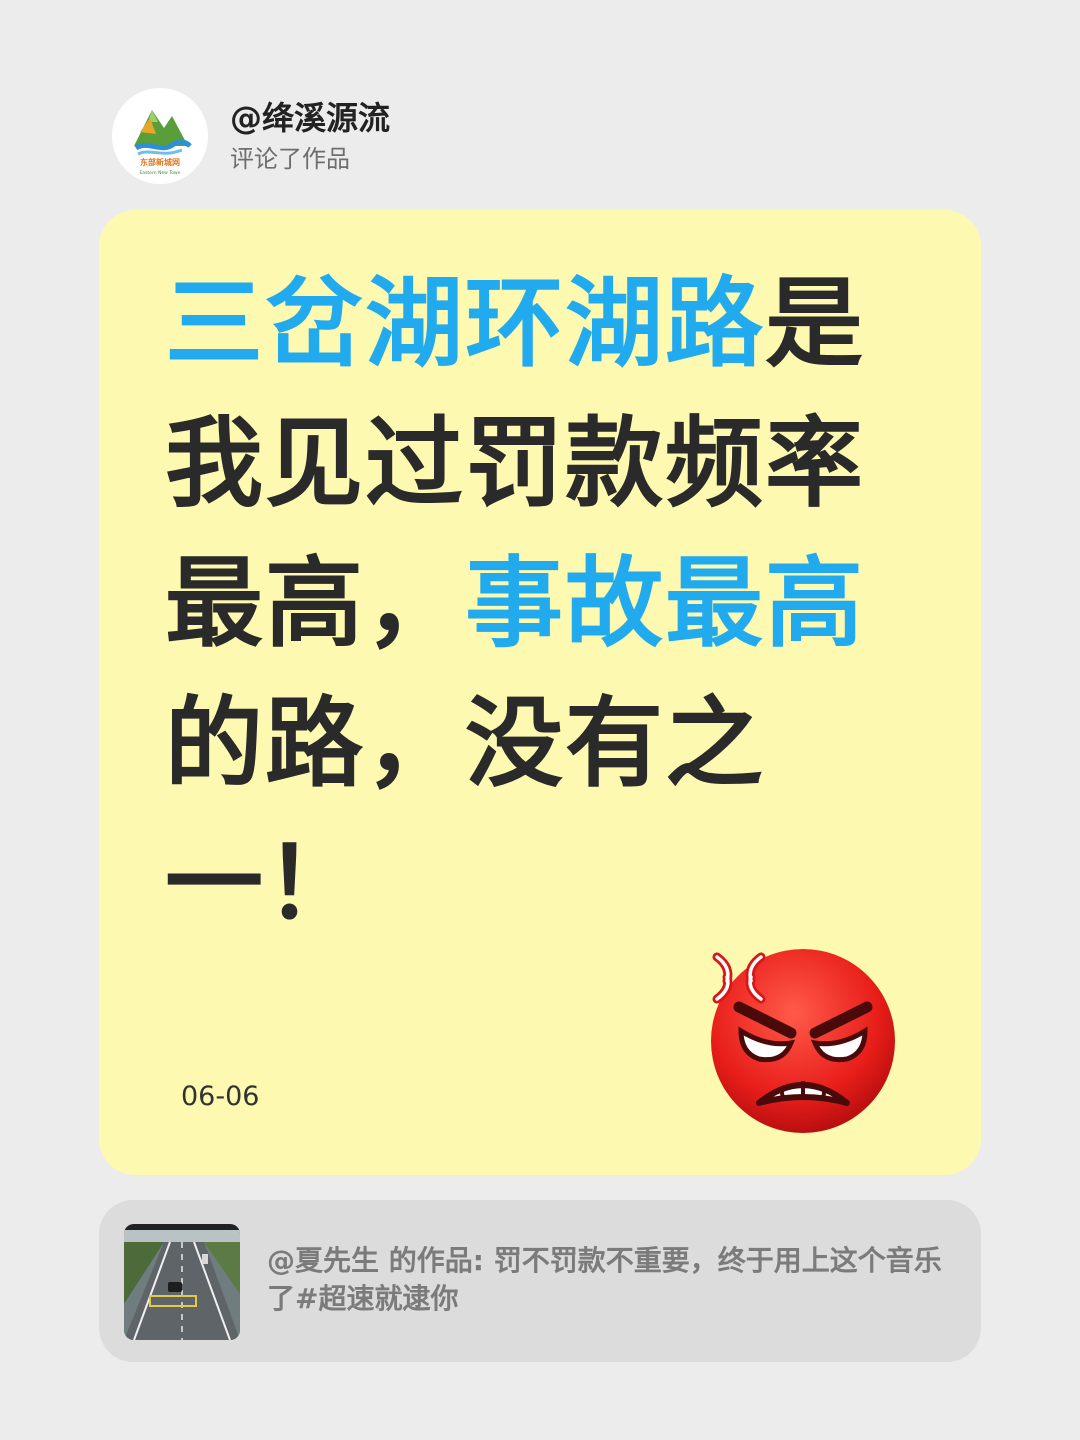  I want to click on highlight-text-lake-road: 三岔湖环湖路, so click(465, 324).